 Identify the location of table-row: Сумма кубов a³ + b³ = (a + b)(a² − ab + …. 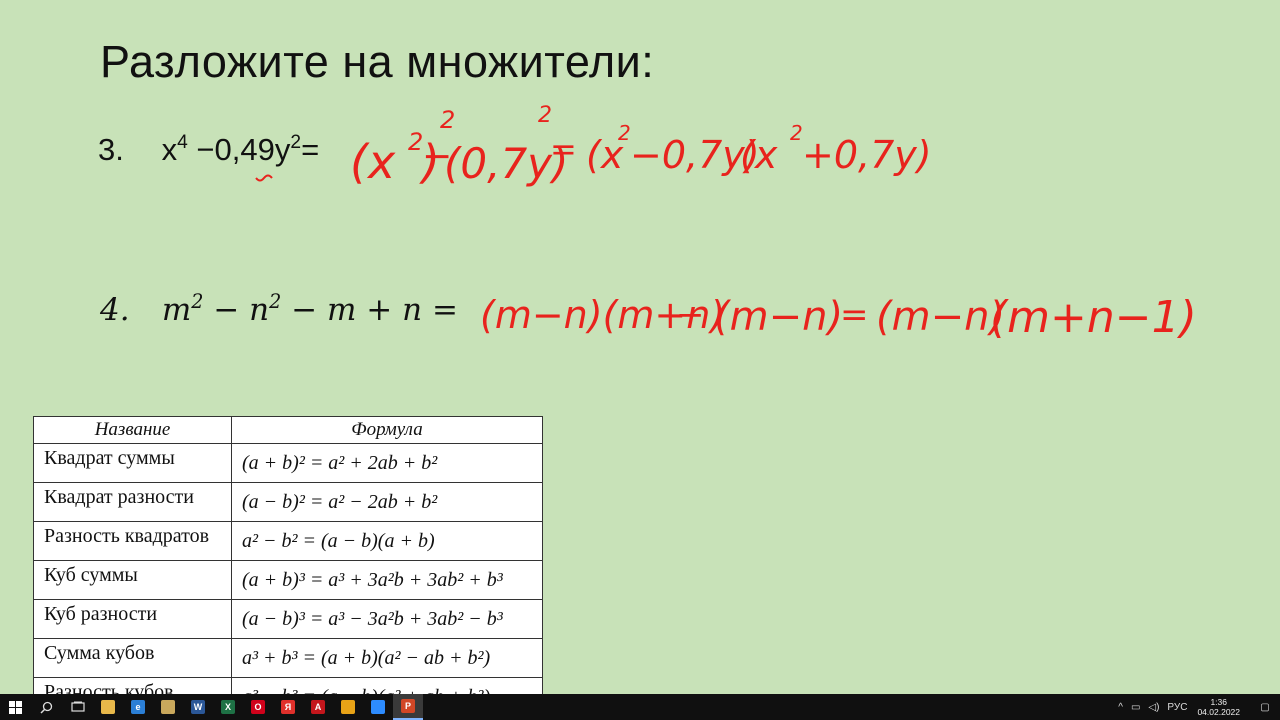
(288, 658).